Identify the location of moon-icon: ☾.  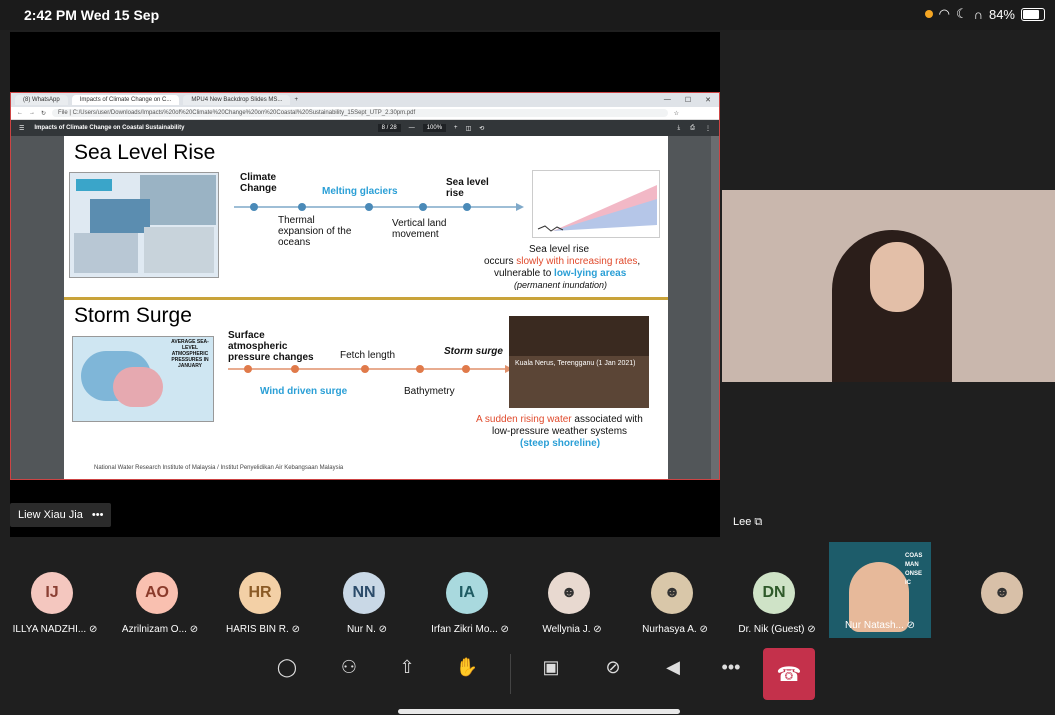
(961, 13).